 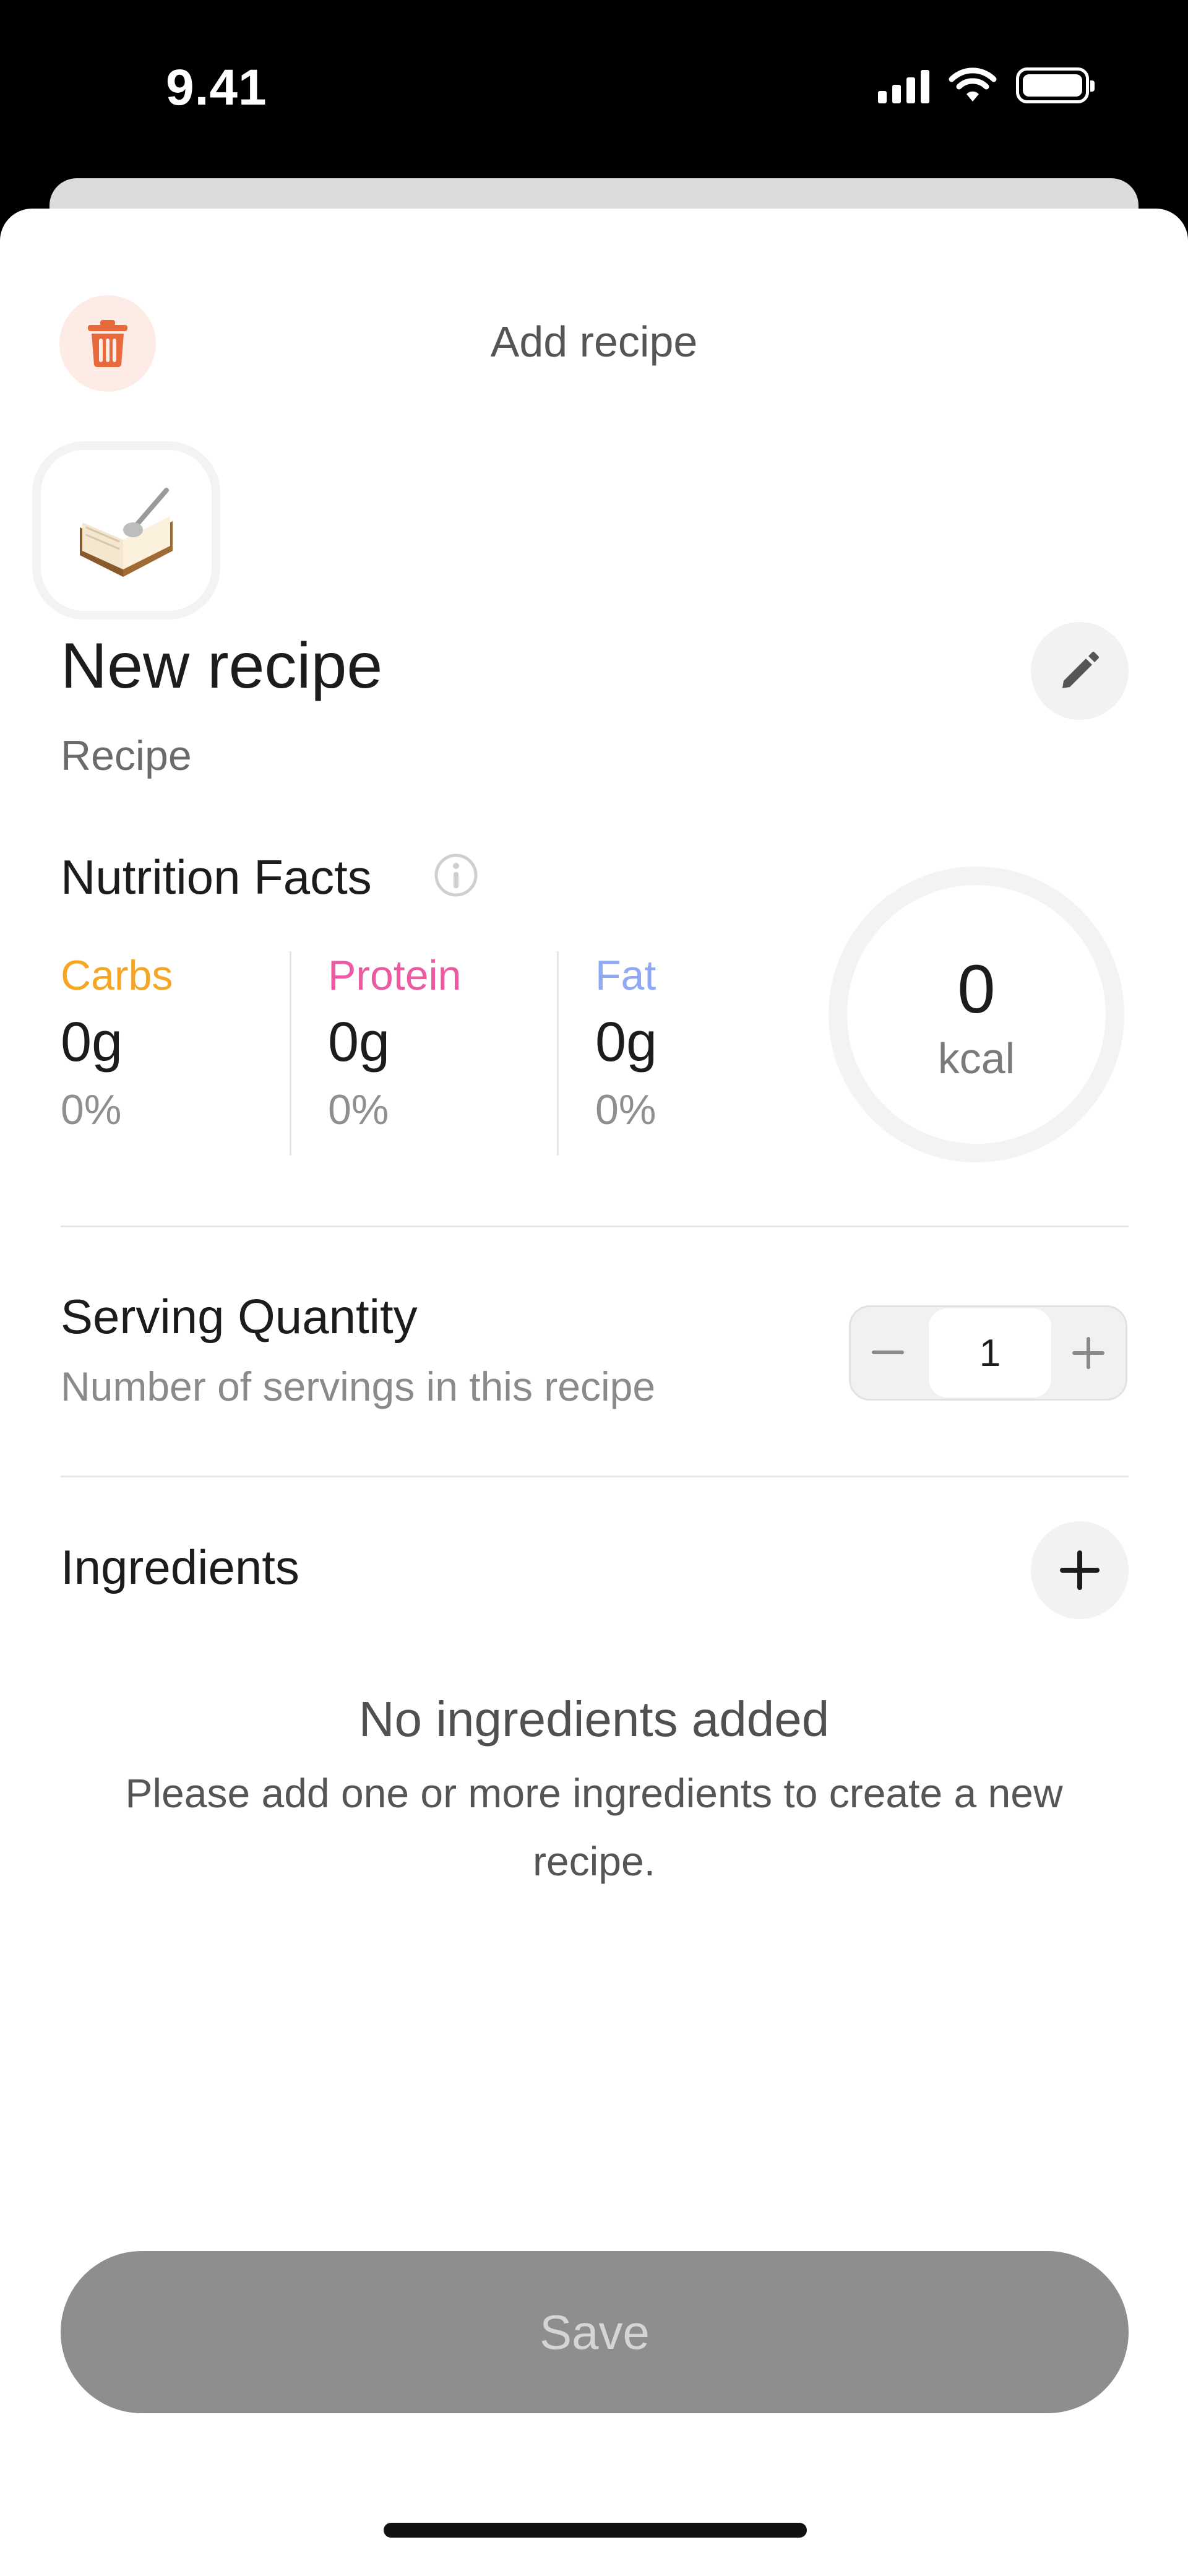 What do you see at coordinates (216, 87) in the screenshot?
I see `status-time: 9.41` at bounding box center [216, 87].